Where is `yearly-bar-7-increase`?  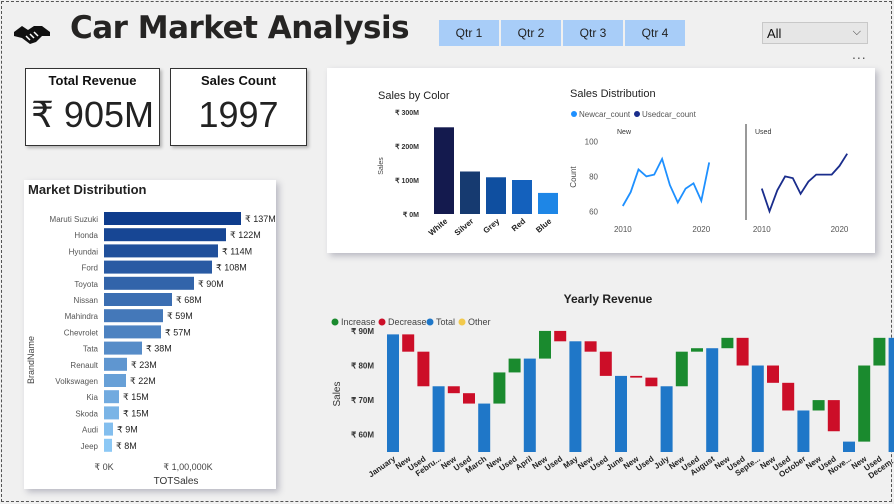 yearly-bar-7-increase is located at coordinates (499, 388).